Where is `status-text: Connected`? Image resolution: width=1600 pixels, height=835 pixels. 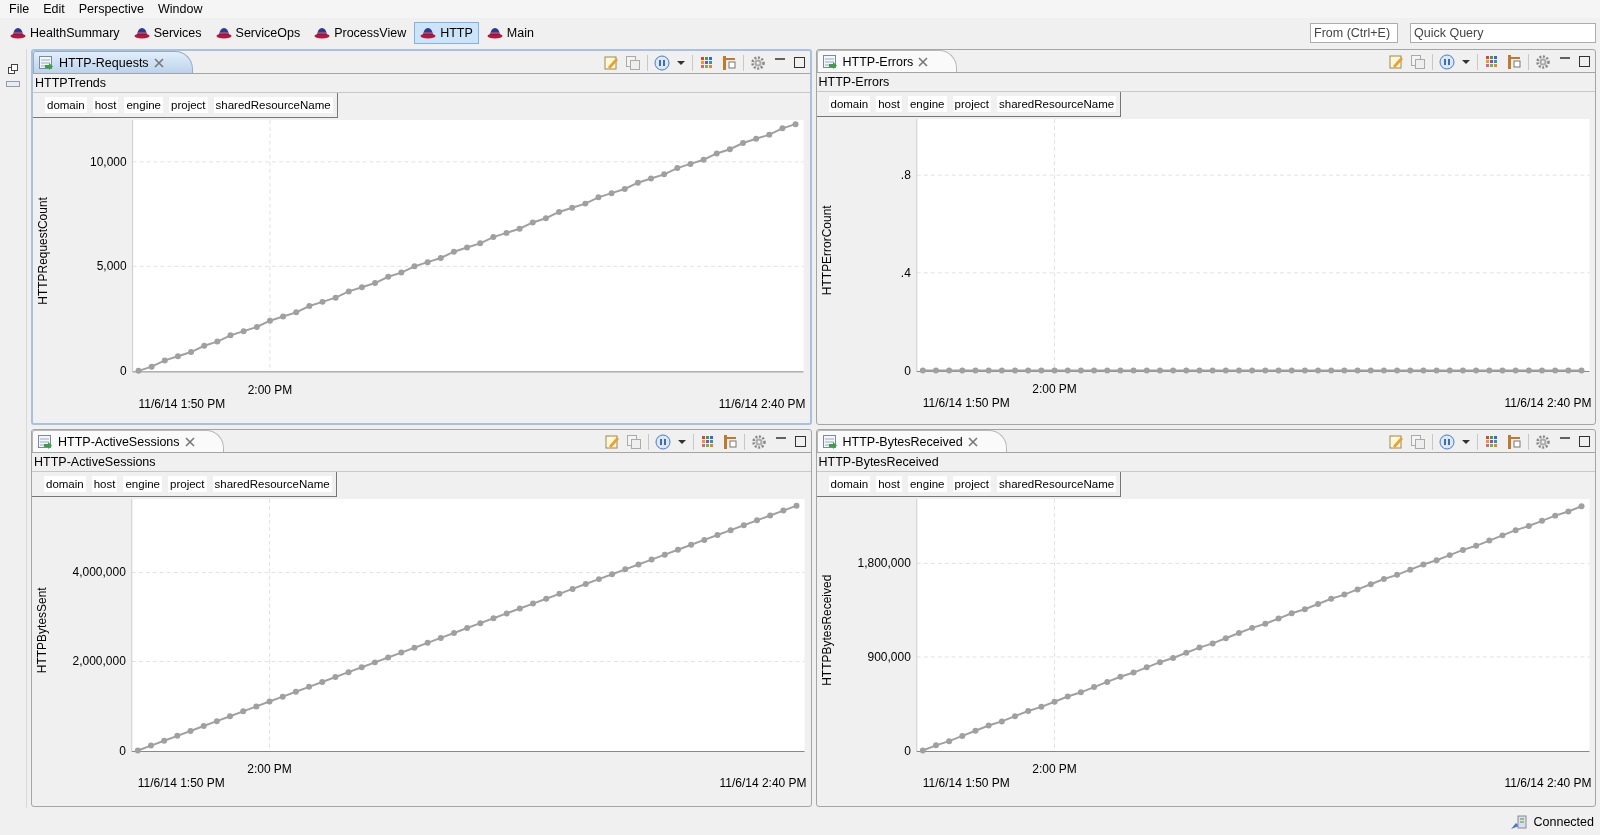
status-text: Connected is located at coordinates (1563, 821).